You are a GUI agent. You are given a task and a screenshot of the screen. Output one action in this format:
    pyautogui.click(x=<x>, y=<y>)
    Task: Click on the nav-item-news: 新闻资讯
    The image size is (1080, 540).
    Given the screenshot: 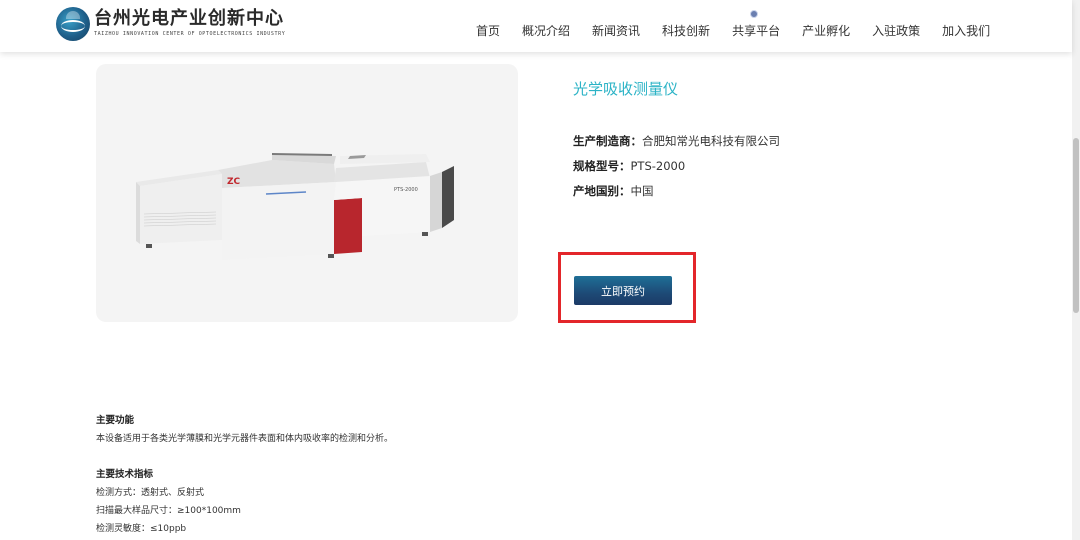 What is the action you would take?
    pyautogui.click(x=616, y=30)
    